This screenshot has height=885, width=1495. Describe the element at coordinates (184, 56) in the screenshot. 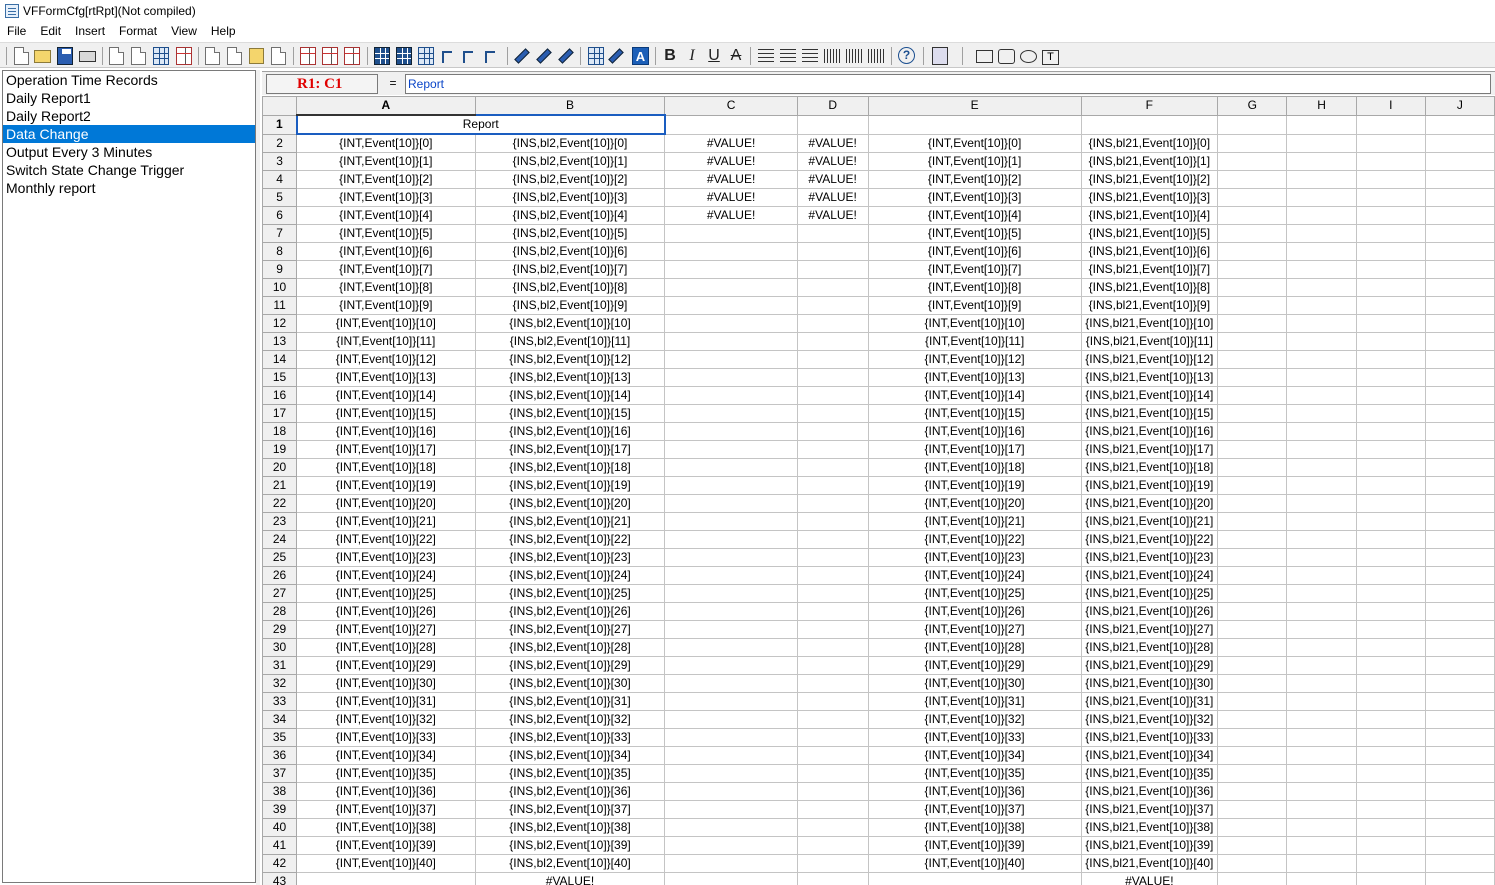

I see `grid-settings-icon` at that location.